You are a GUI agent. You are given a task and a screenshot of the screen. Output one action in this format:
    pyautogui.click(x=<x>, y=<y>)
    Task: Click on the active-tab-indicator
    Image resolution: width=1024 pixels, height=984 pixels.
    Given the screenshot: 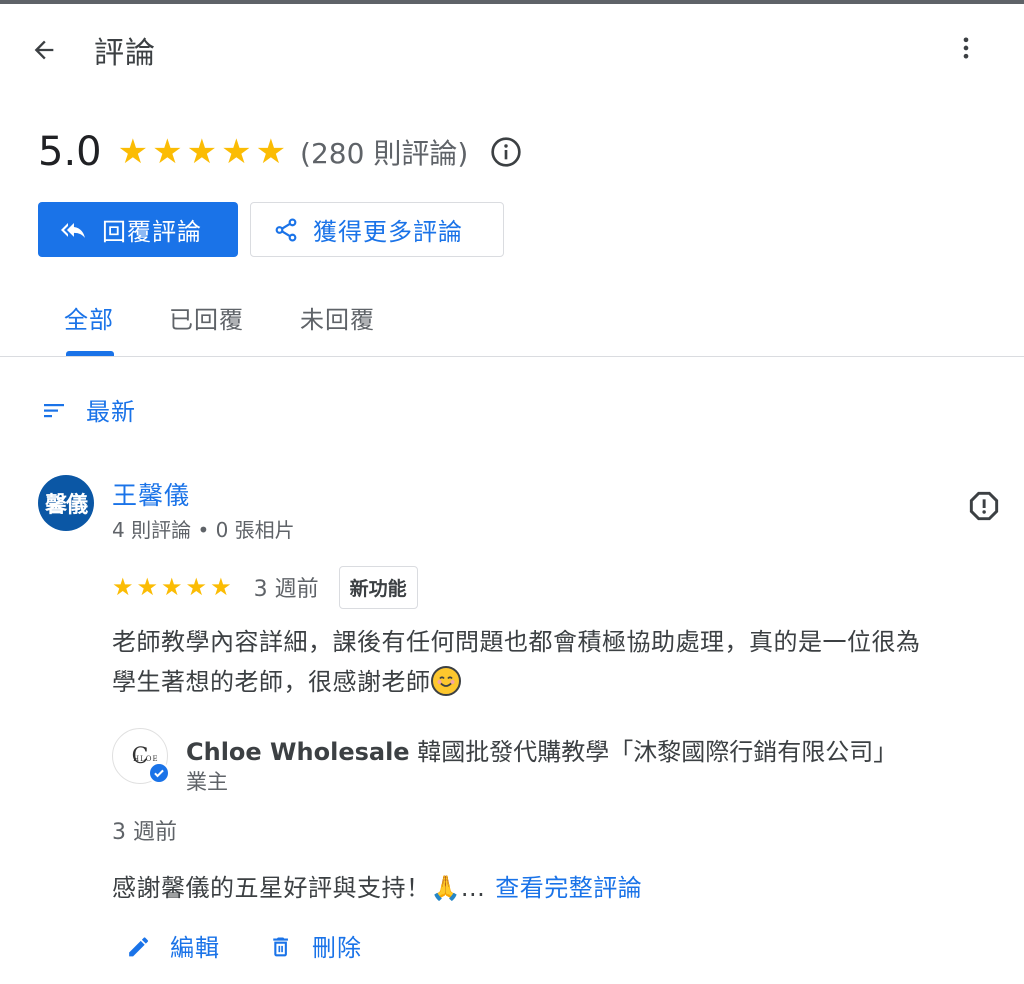 What is the action you would take?
    pyautogui.click(x=90, y=353)
    